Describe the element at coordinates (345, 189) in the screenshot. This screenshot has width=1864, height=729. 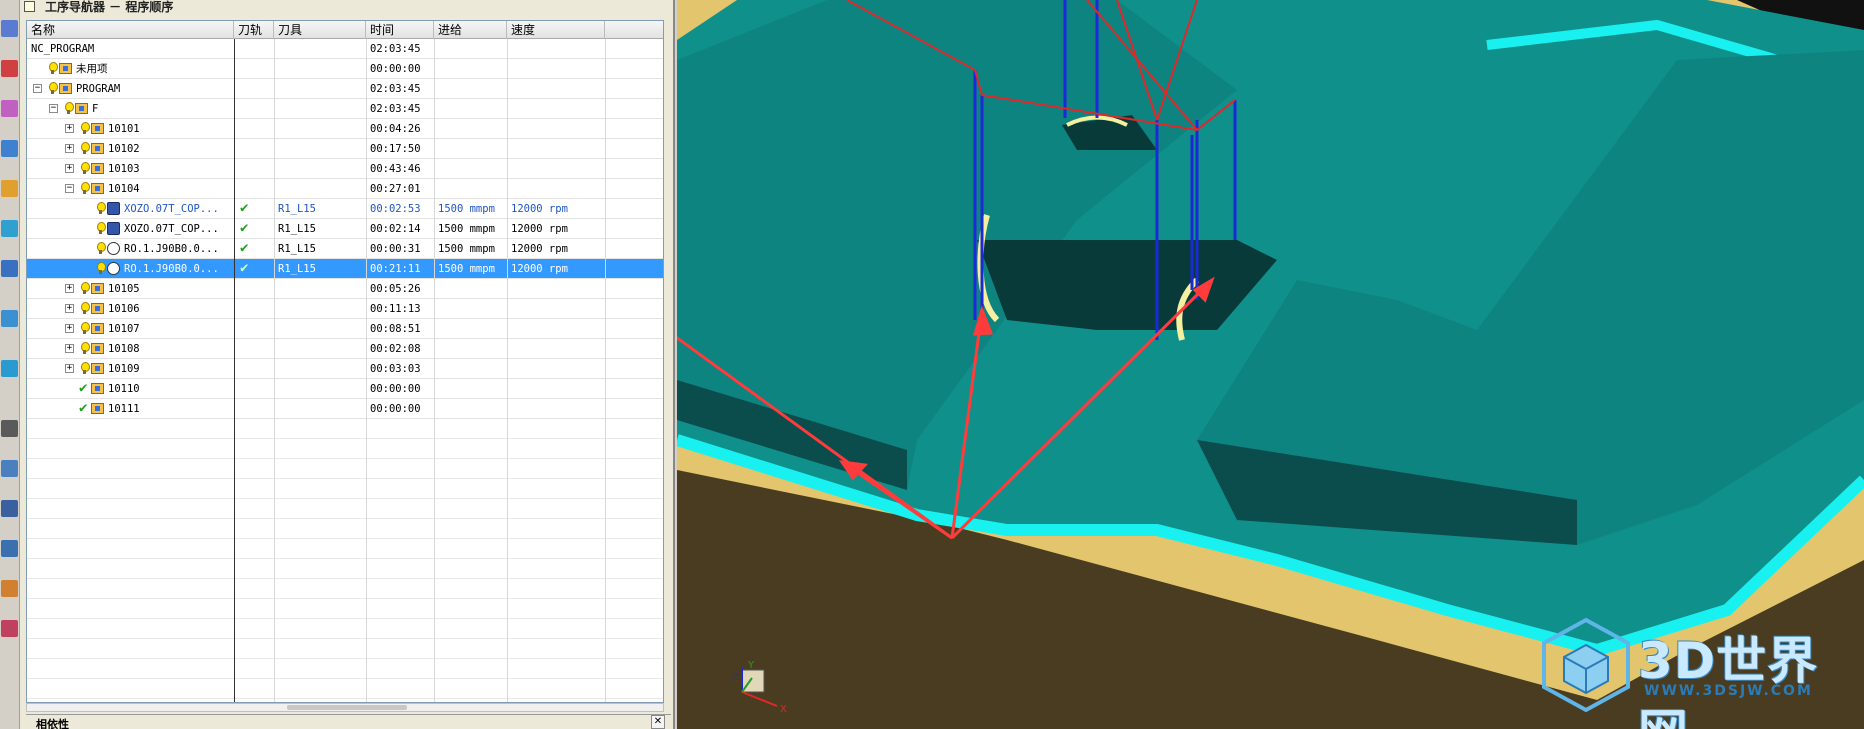
I see `table-row: − 10104 00:27:01` at that location.